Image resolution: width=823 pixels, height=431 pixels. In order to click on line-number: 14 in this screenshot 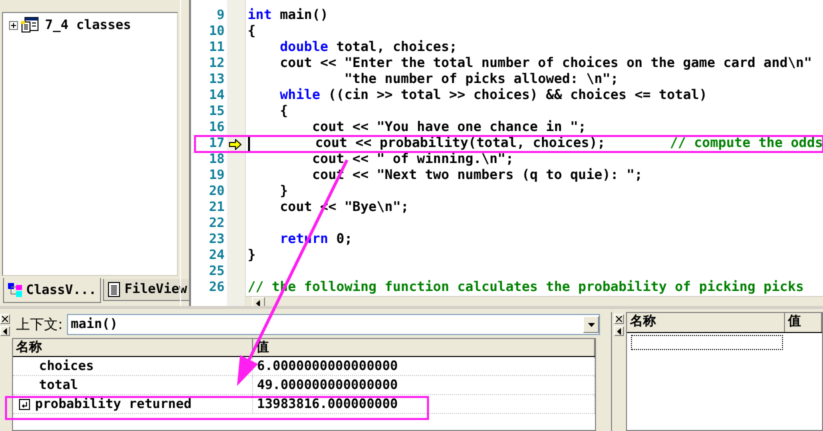, I will do `click(216, 96)`.